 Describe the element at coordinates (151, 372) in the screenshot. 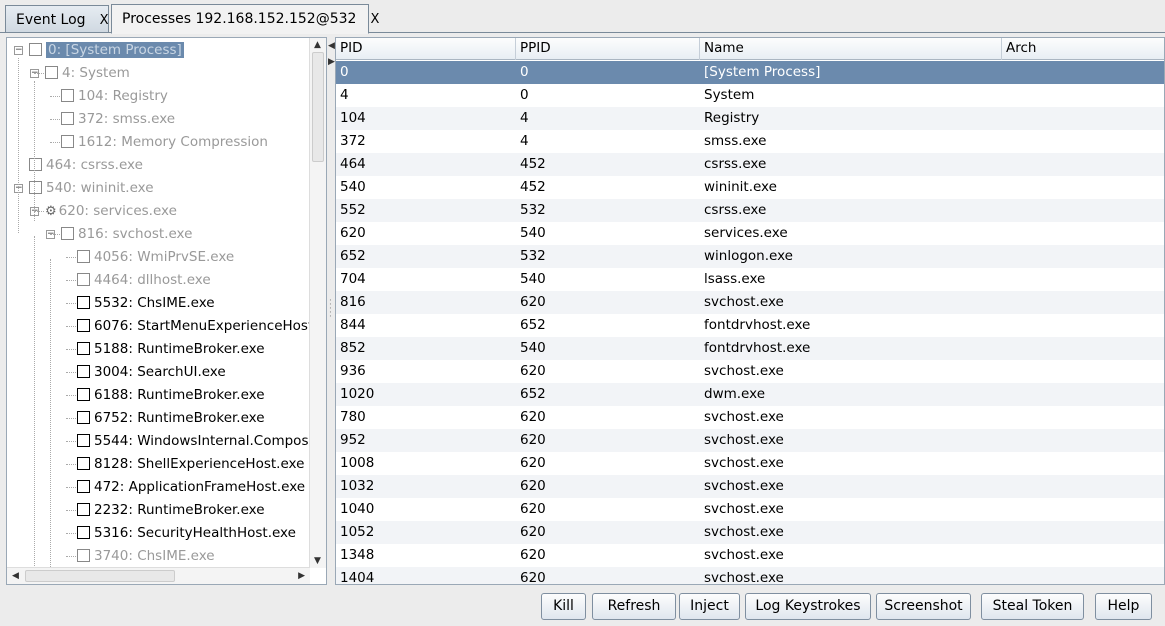

I see `tree-item: 3004: SearchUI.exe` at that location.